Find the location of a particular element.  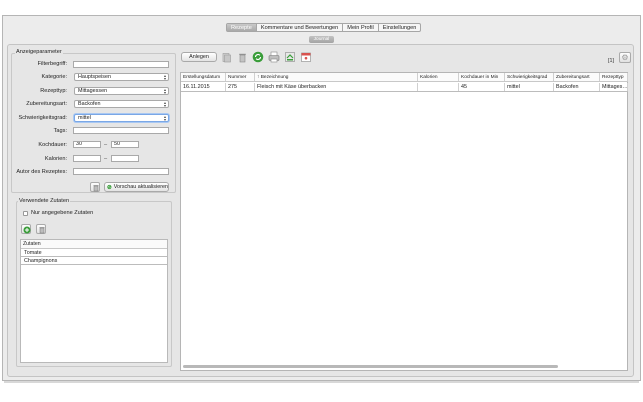

column-header-erstellungsdatum: Erstellungsdatum is located at coordinates (203, 77).